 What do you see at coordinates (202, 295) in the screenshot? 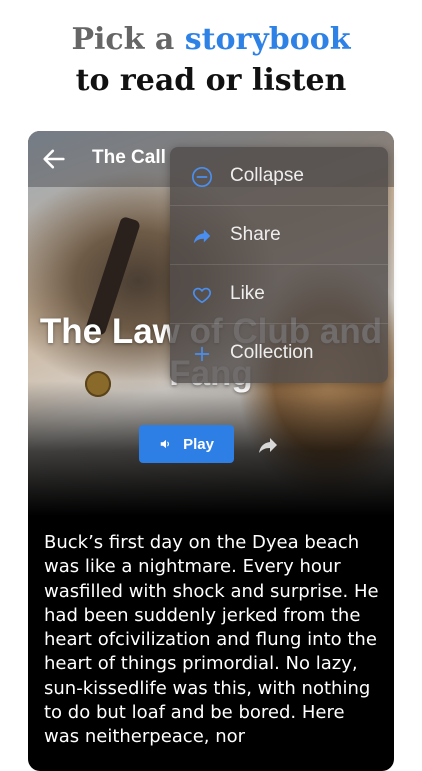
I see `heart-icon` at bounding box center [202, 295].